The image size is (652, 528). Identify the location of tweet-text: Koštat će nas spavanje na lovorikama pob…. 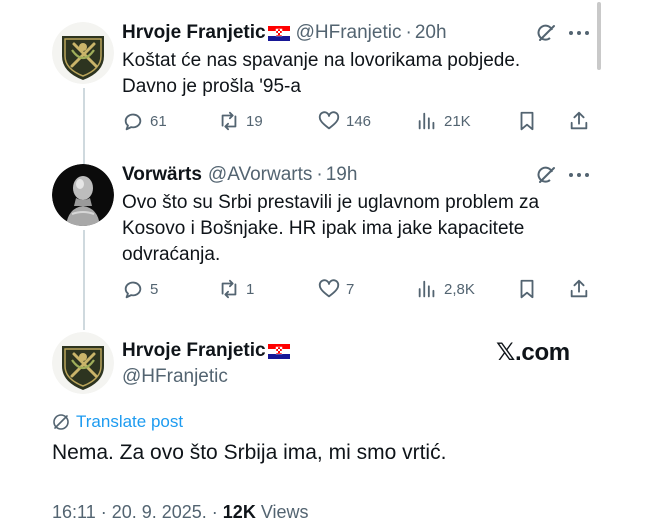
(321, 74).